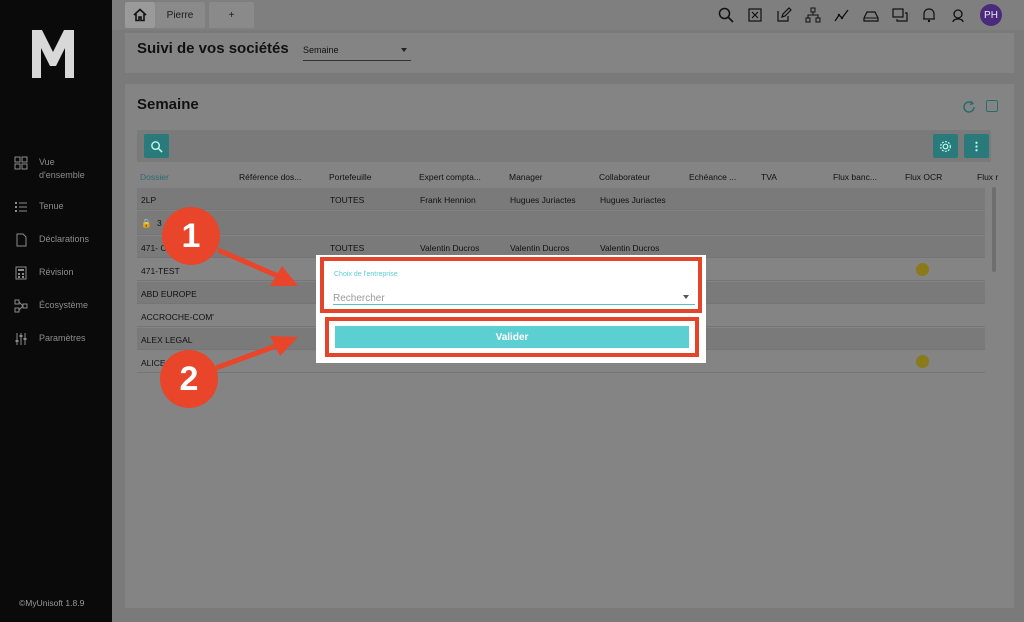  What do you see at coordinates (755, 15) in the screenshot?
I see `excel-icon` at bounding box center [755, 15].